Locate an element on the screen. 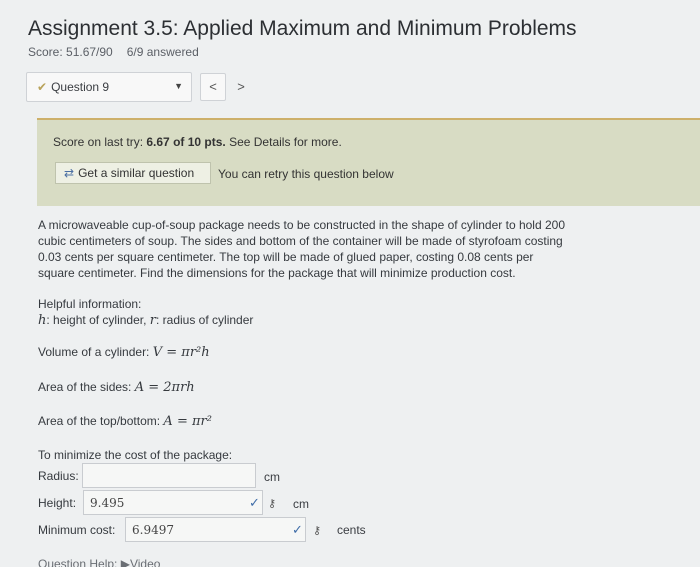 Image resolution: width=700 pixels, height=567 pixels. partial-check-icon: ✔ is located at coordinates (42, 87).